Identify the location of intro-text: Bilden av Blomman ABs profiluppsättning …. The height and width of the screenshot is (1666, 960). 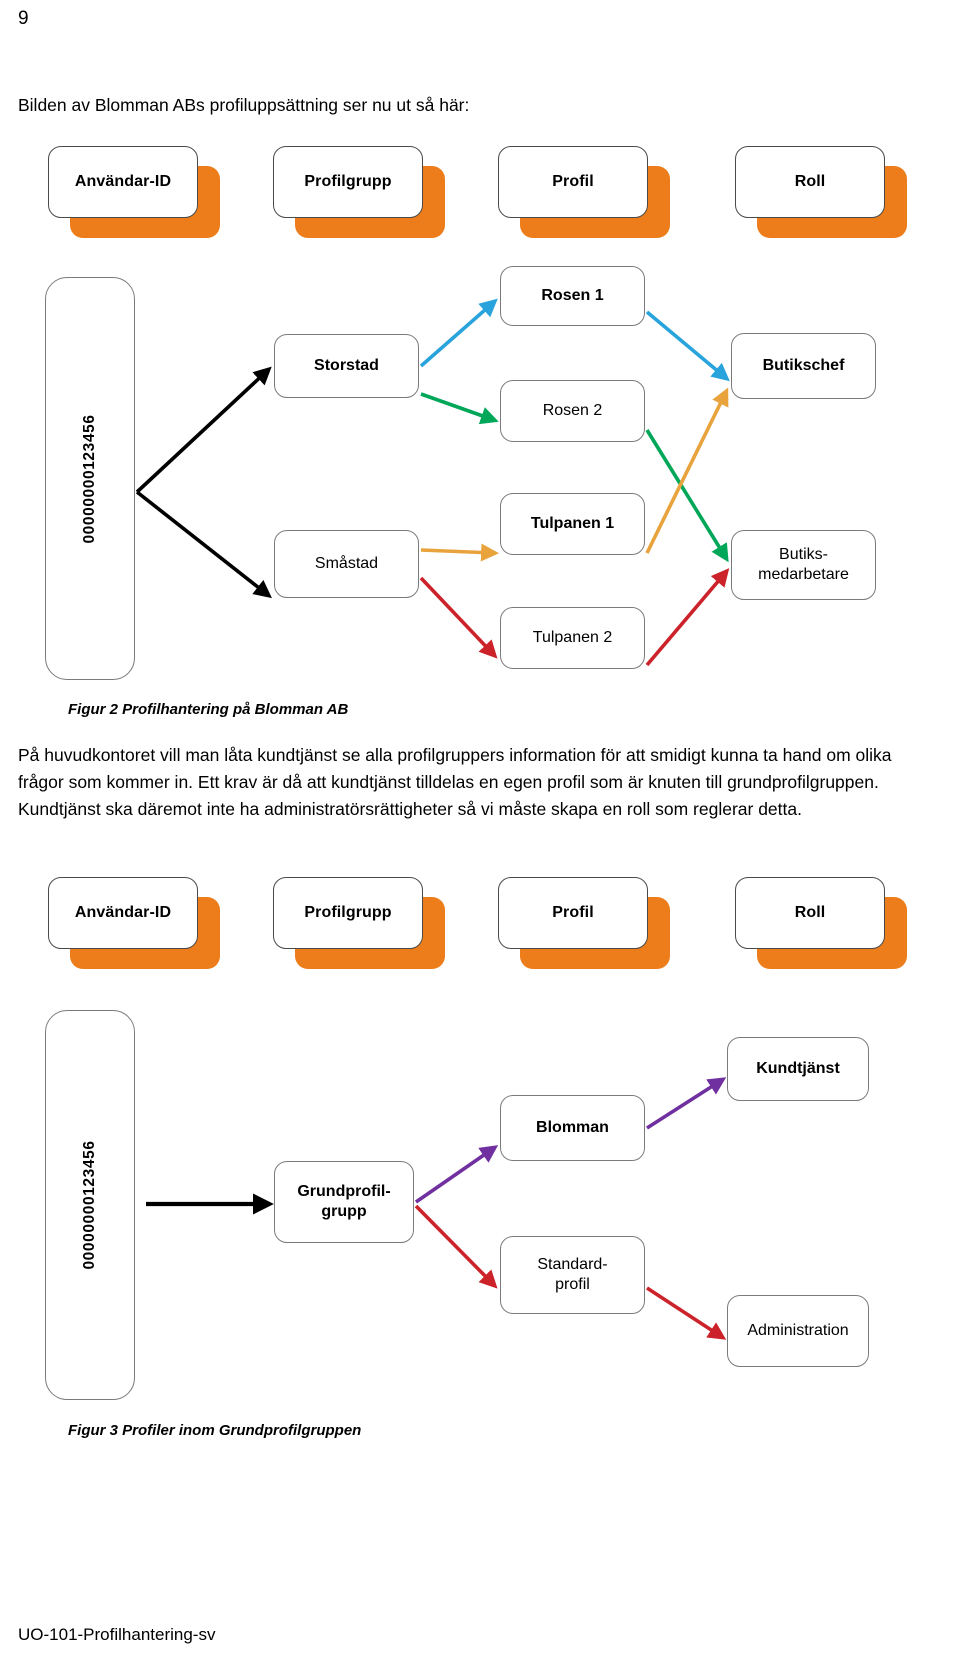
(244, 105).